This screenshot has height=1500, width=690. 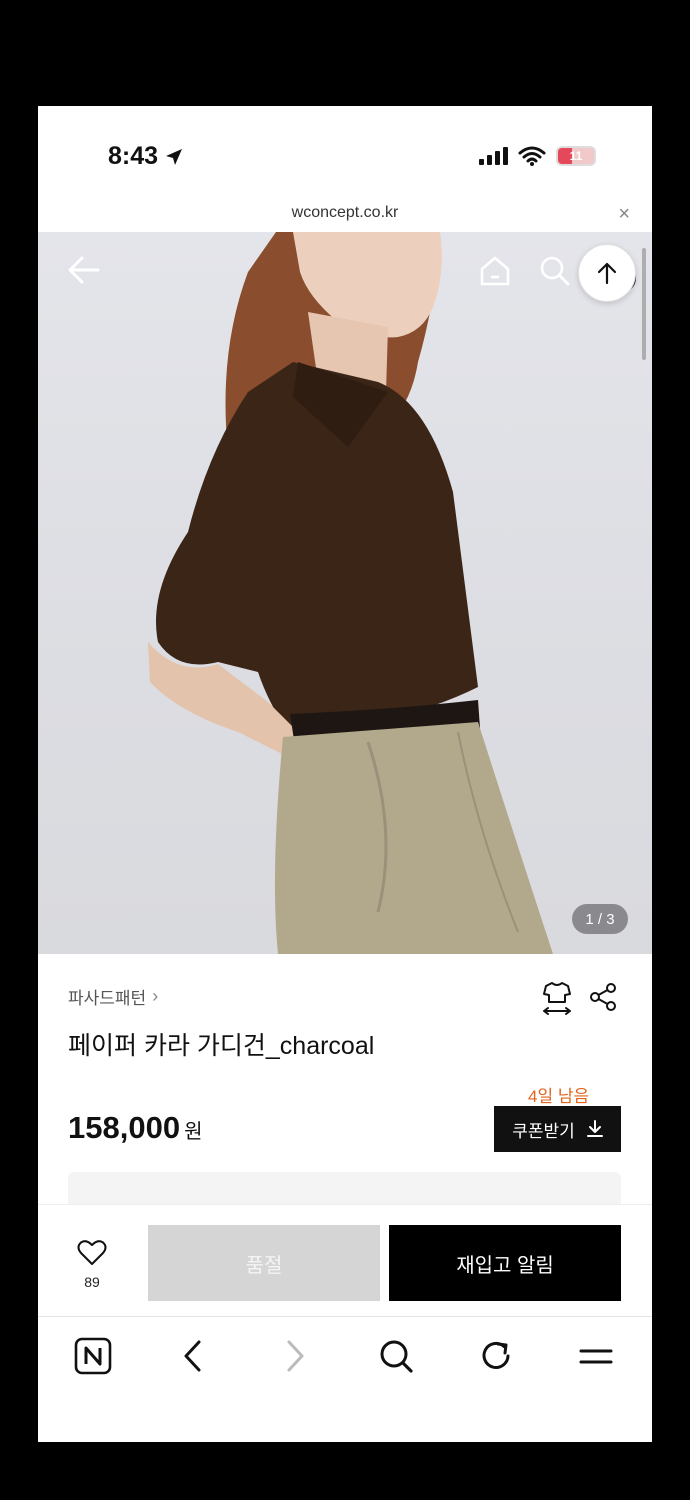 I want to click on arrow-up-icon, so click(x=607, y=273).